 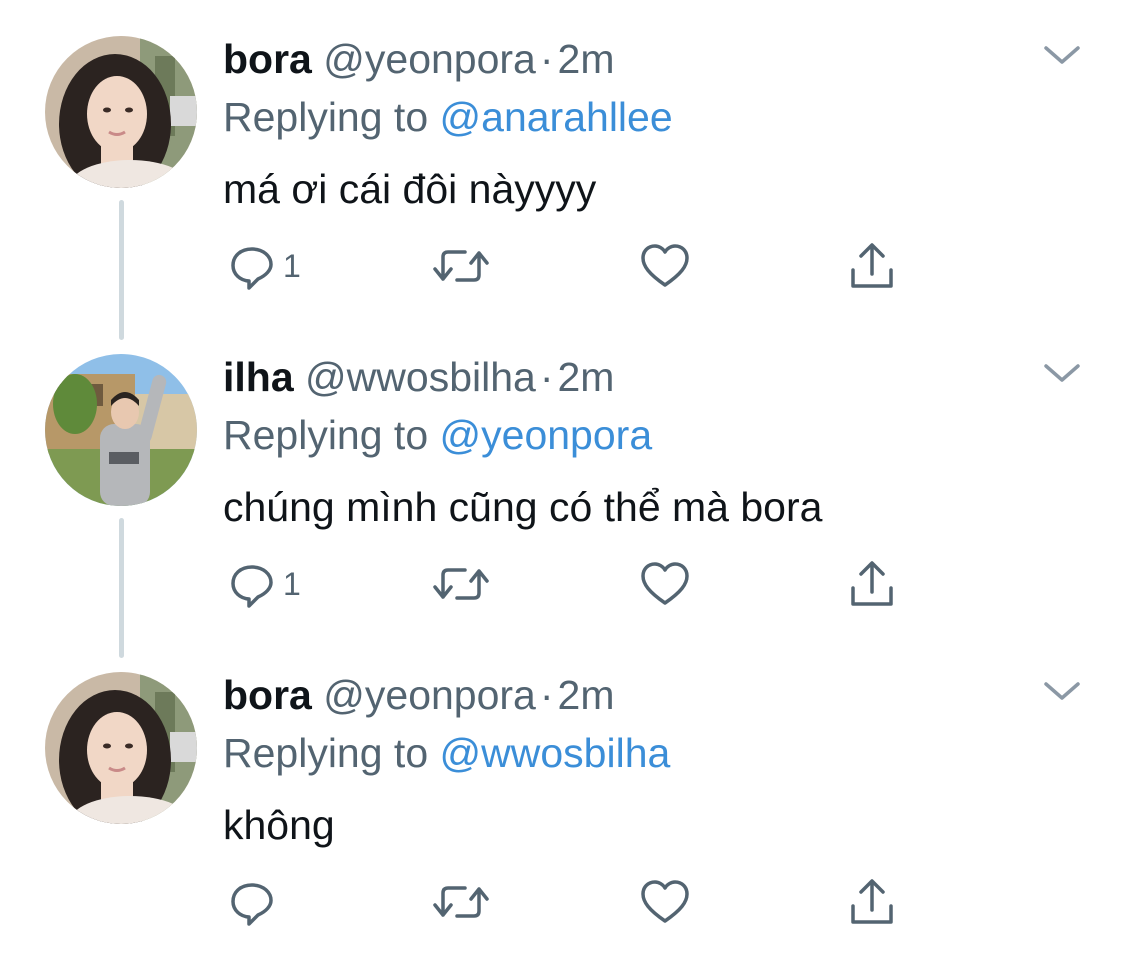 I want to click on replying-to: Replying to @wwosbilha, so click(x=446, y=753).